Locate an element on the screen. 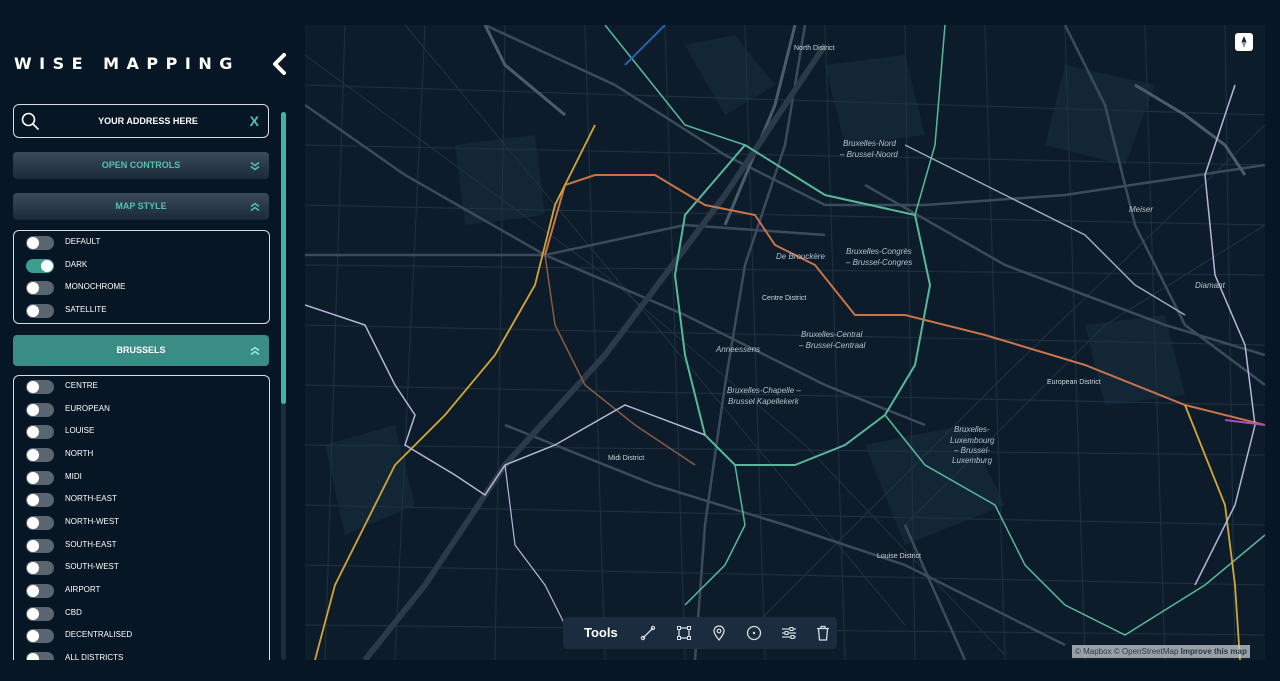  map-label-north-district: North District is located at coordinates (814, 48).